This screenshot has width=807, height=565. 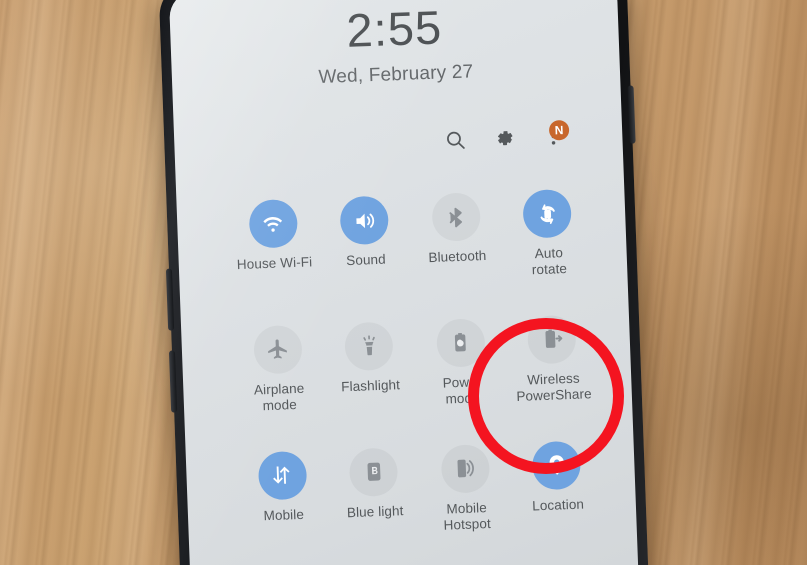 What do you see at coordinates (279, 397) in the screenshot?
I see `tile-label: Airplane mode` at bounding box center [279, 397].